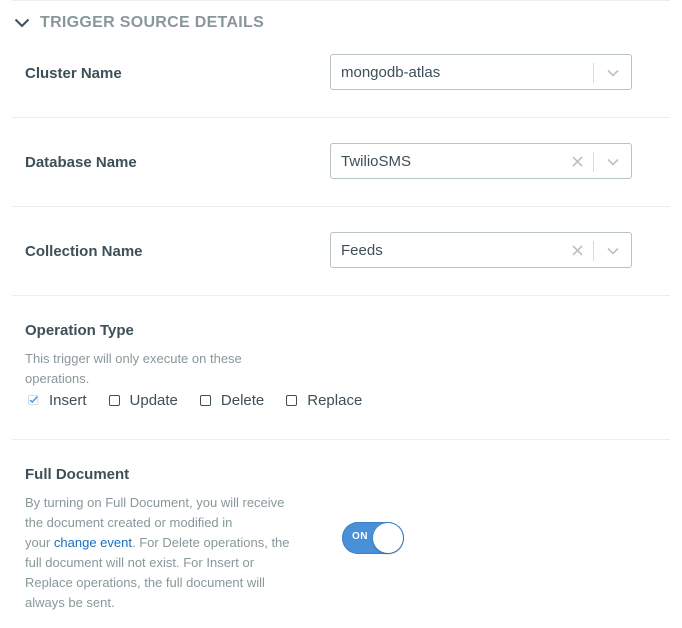 This screenshot has width=682, height=628. Describe the element at coordinates (57, 378) in the screenshot. I see `description-line: operations.` at that location.